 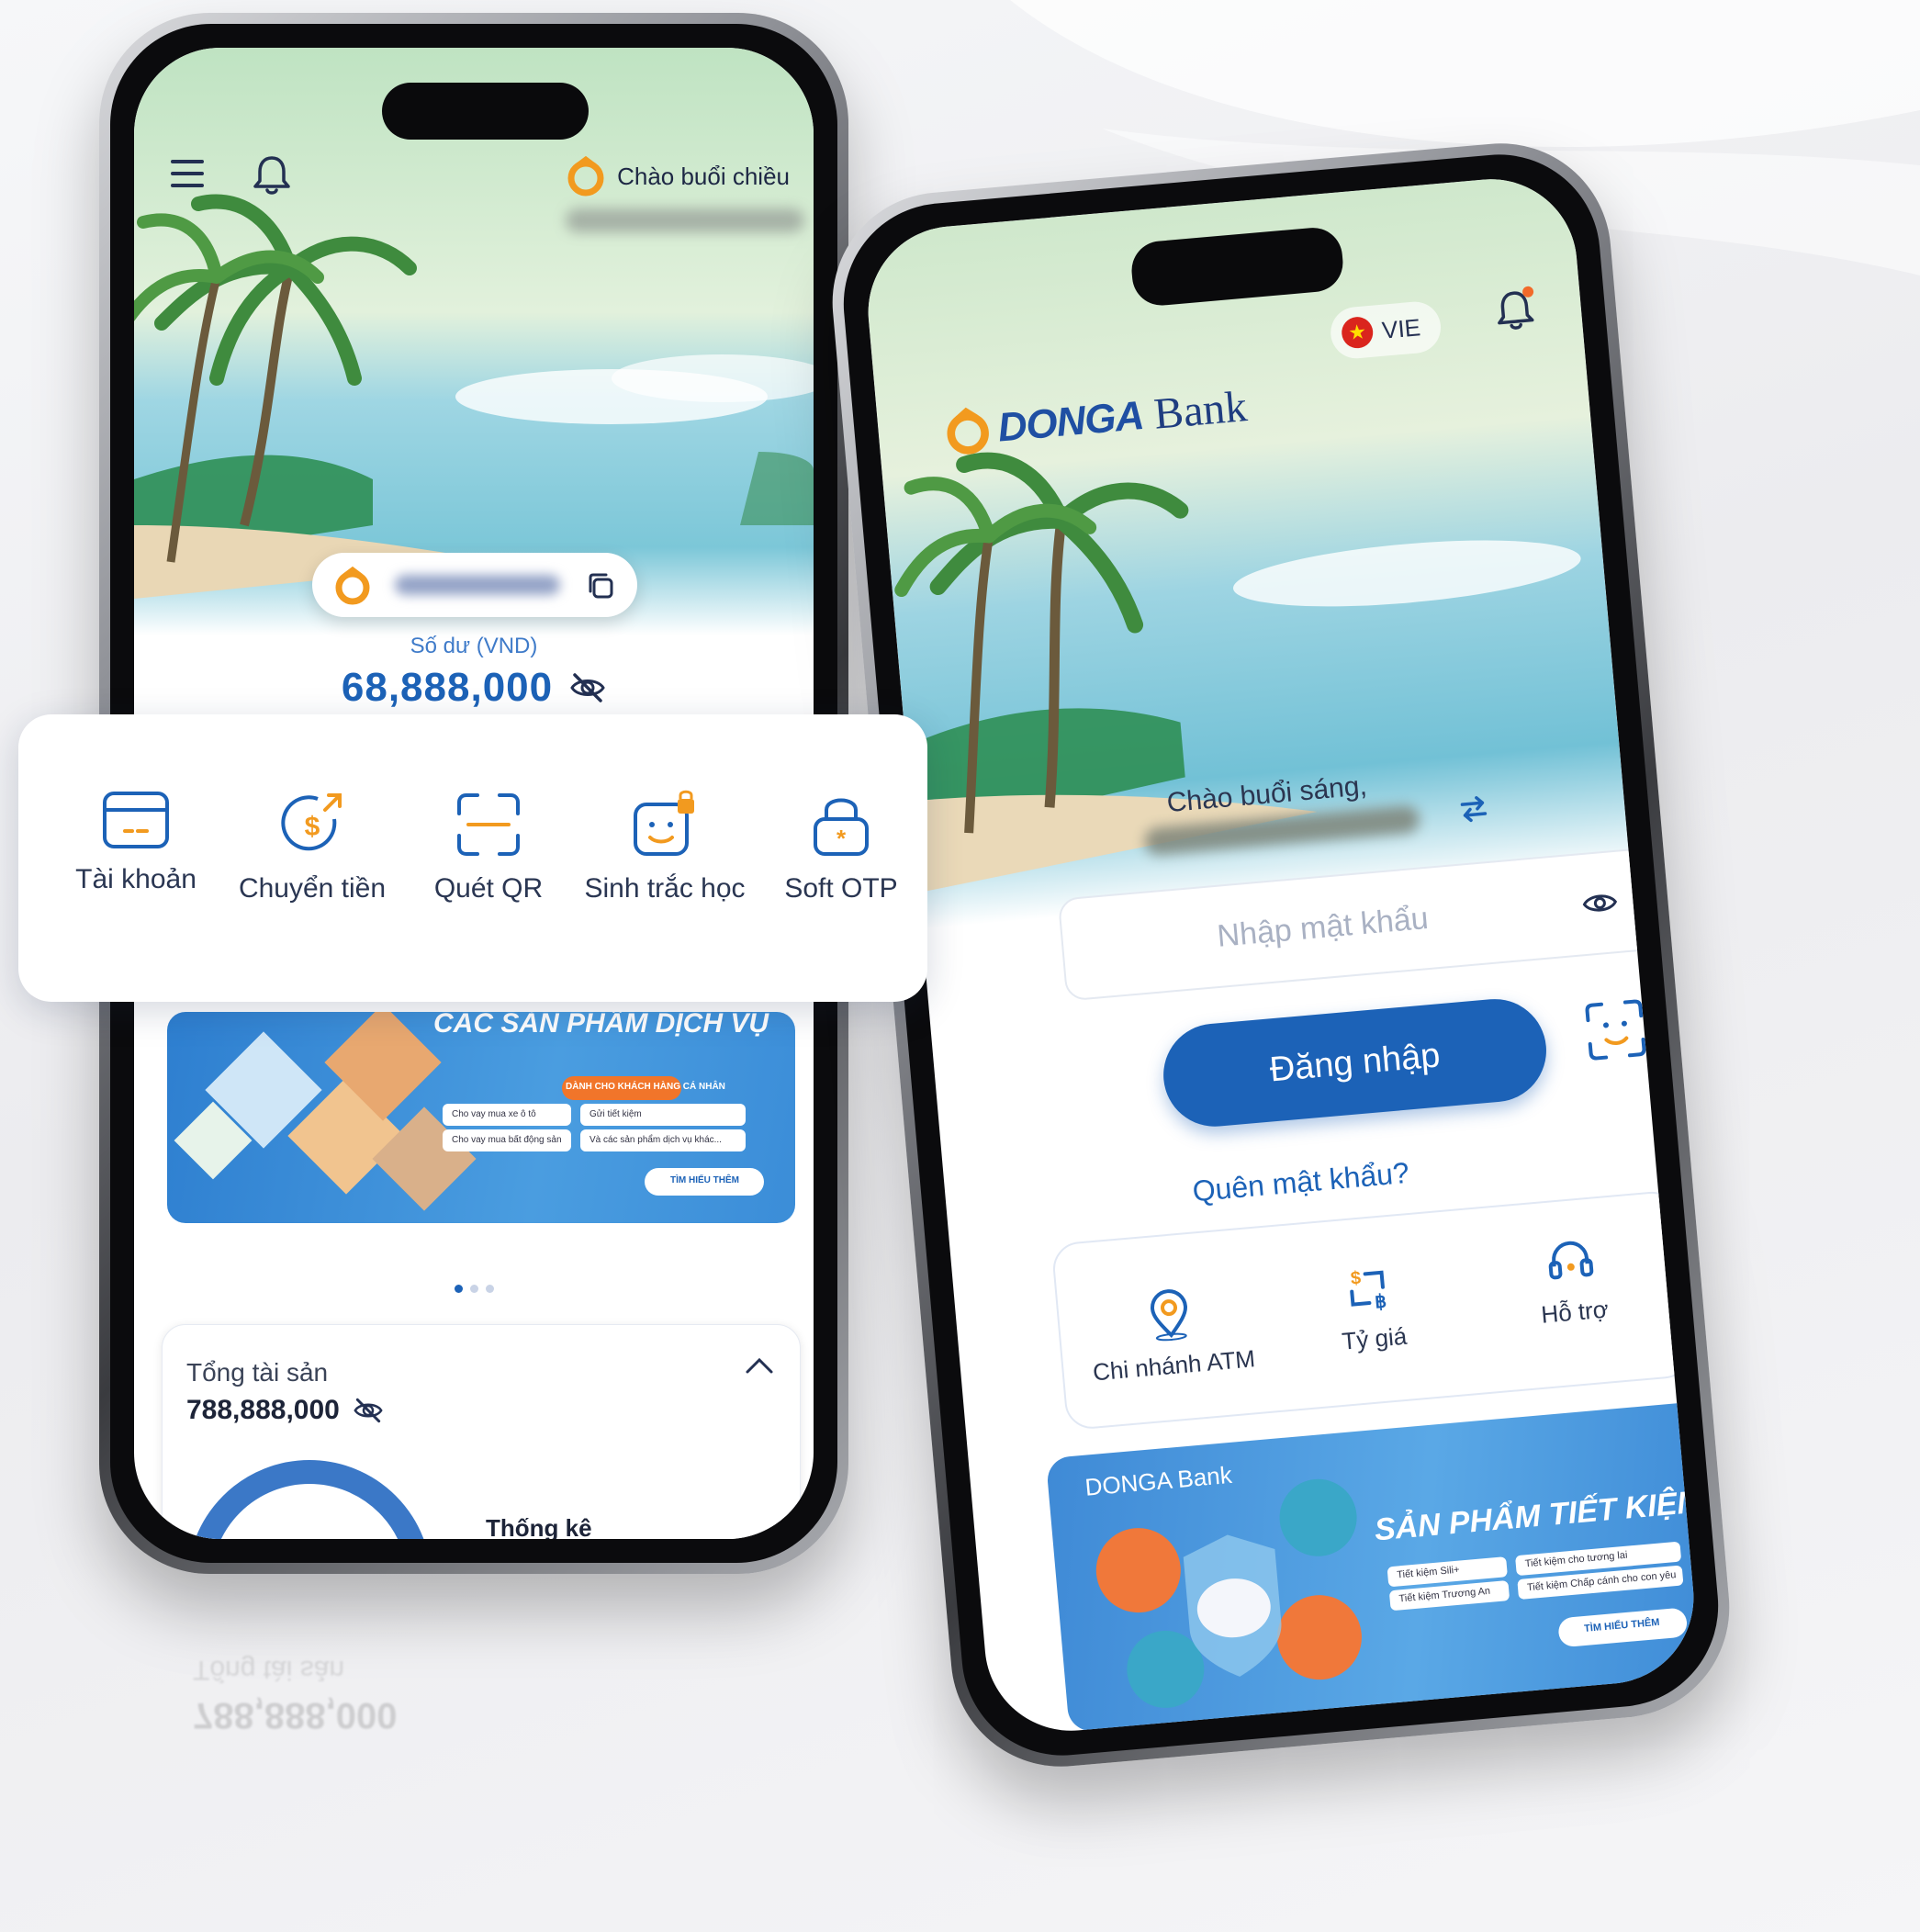 I want to click on login-button: Đăng nhập, so click(x=1355, y=1062).